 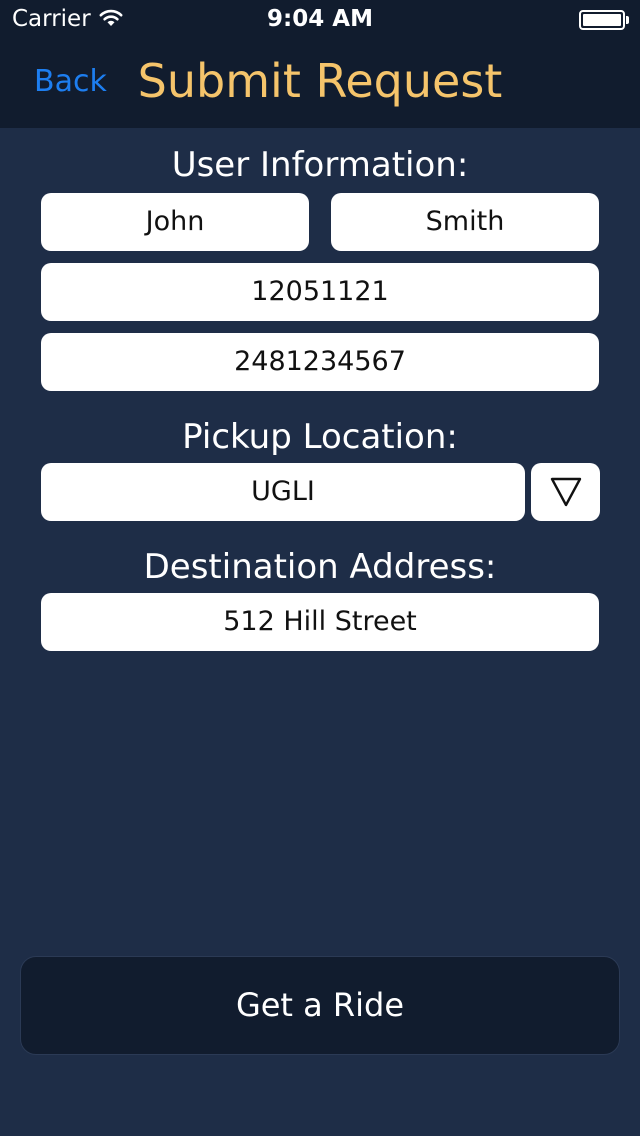 What do you see at coordinates (175, 222) in the screenshot?
I see `first-name-field: John` at bounding box center [175, 222].